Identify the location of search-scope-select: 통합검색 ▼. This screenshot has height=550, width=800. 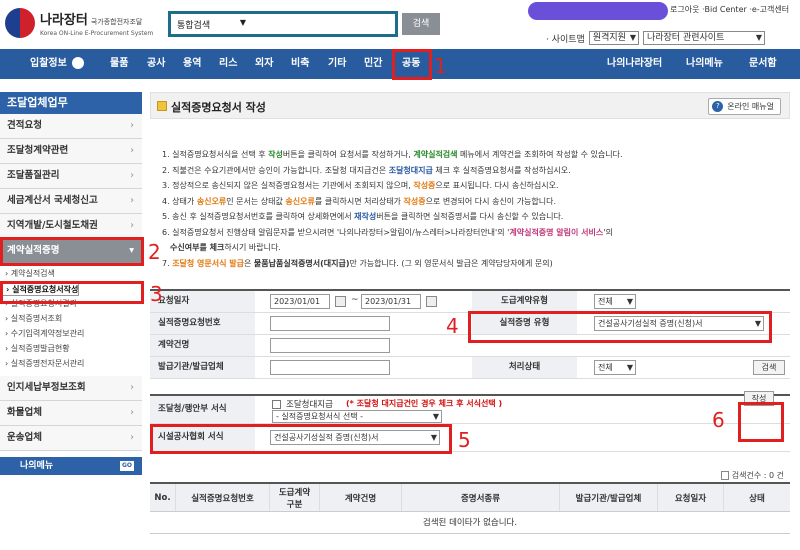
(211, 24).